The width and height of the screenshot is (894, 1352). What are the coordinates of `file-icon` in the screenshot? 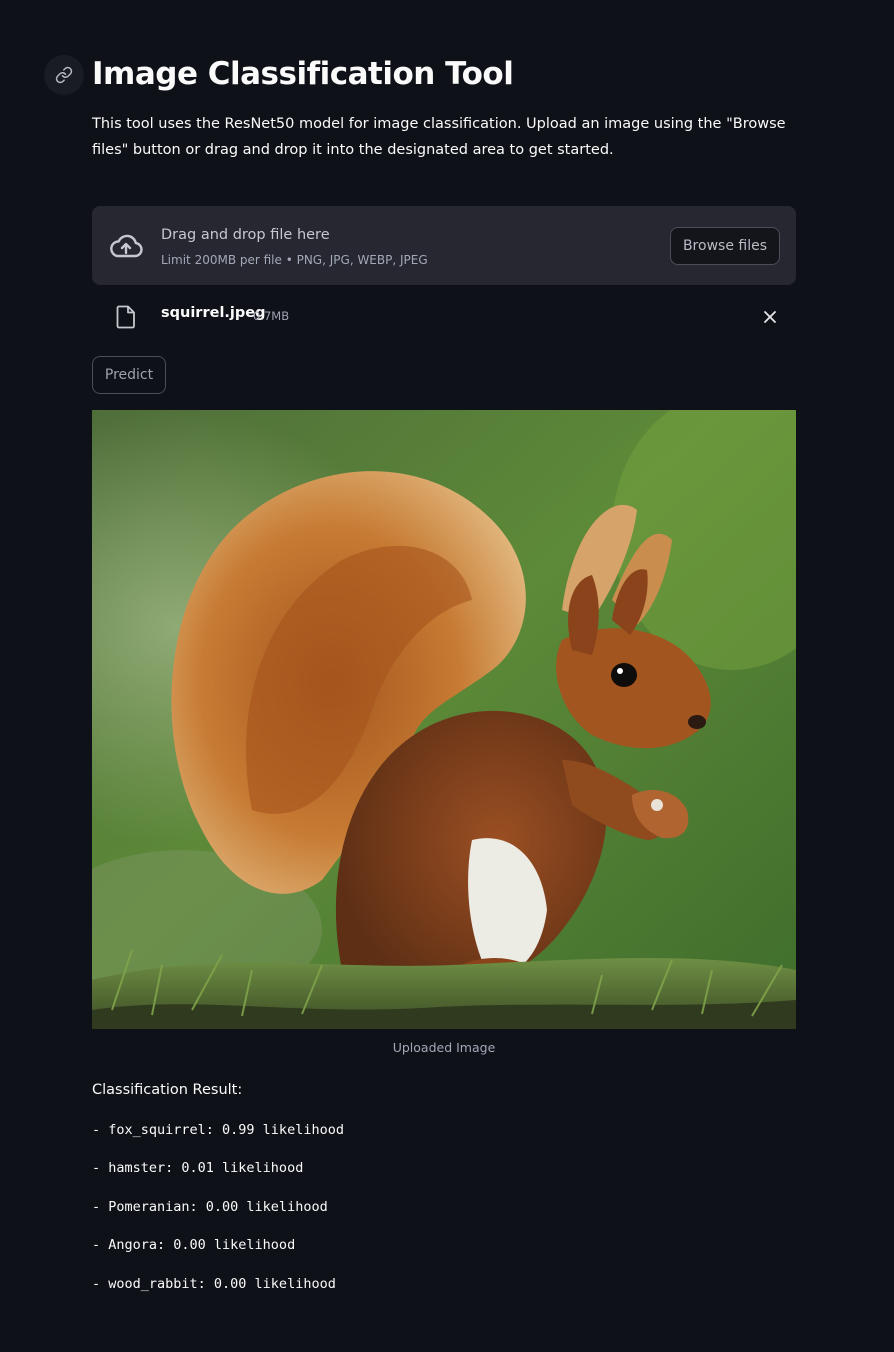 It's located at (125, 317).